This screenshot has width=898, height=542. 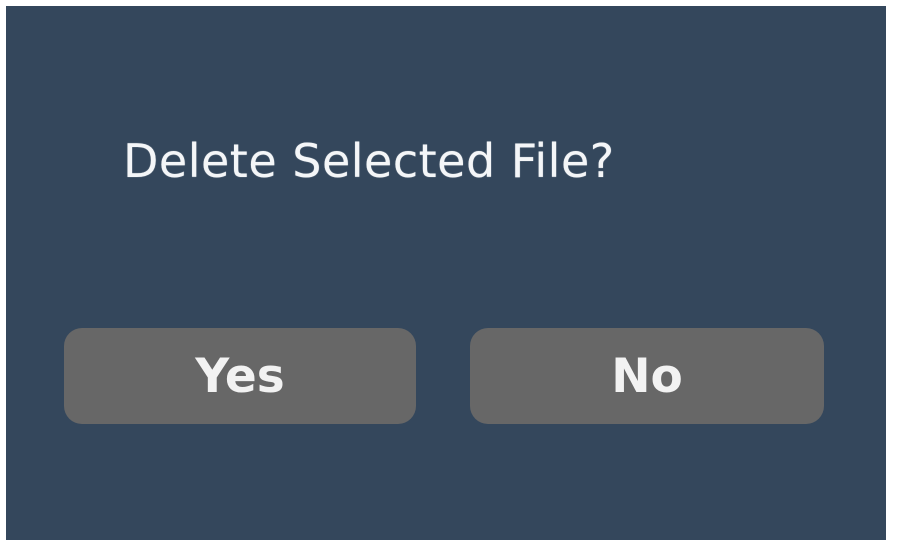 I want to click on yes-button: Yes, so click(x=240, y=376).